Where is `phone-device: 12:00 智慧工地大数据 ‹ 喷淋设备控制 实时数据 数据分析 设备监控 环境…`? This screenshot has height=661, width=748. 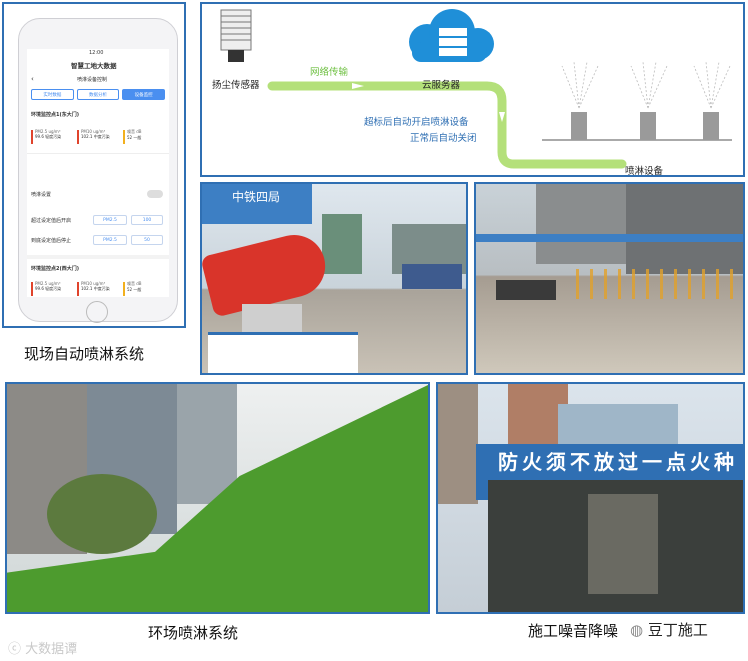 phone-device: 12:00 智慧工地大数据 ‹ 喷淋设备控制 实时数据 数据分析 设备监控 环境… is located at coordinates (98, 170).